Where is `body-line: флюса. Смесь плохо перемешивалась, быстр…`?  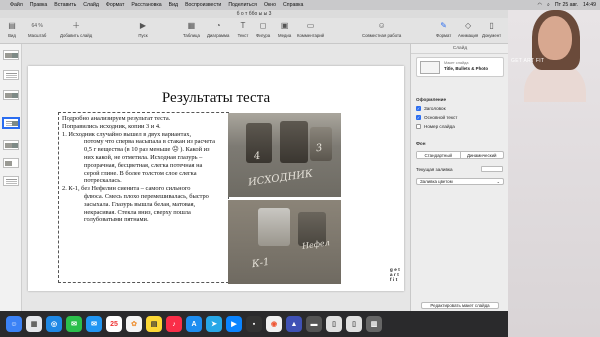
body-line: флюса. Смесь плохо перемешивалась, быстр… is located at coordinates (146, 196).